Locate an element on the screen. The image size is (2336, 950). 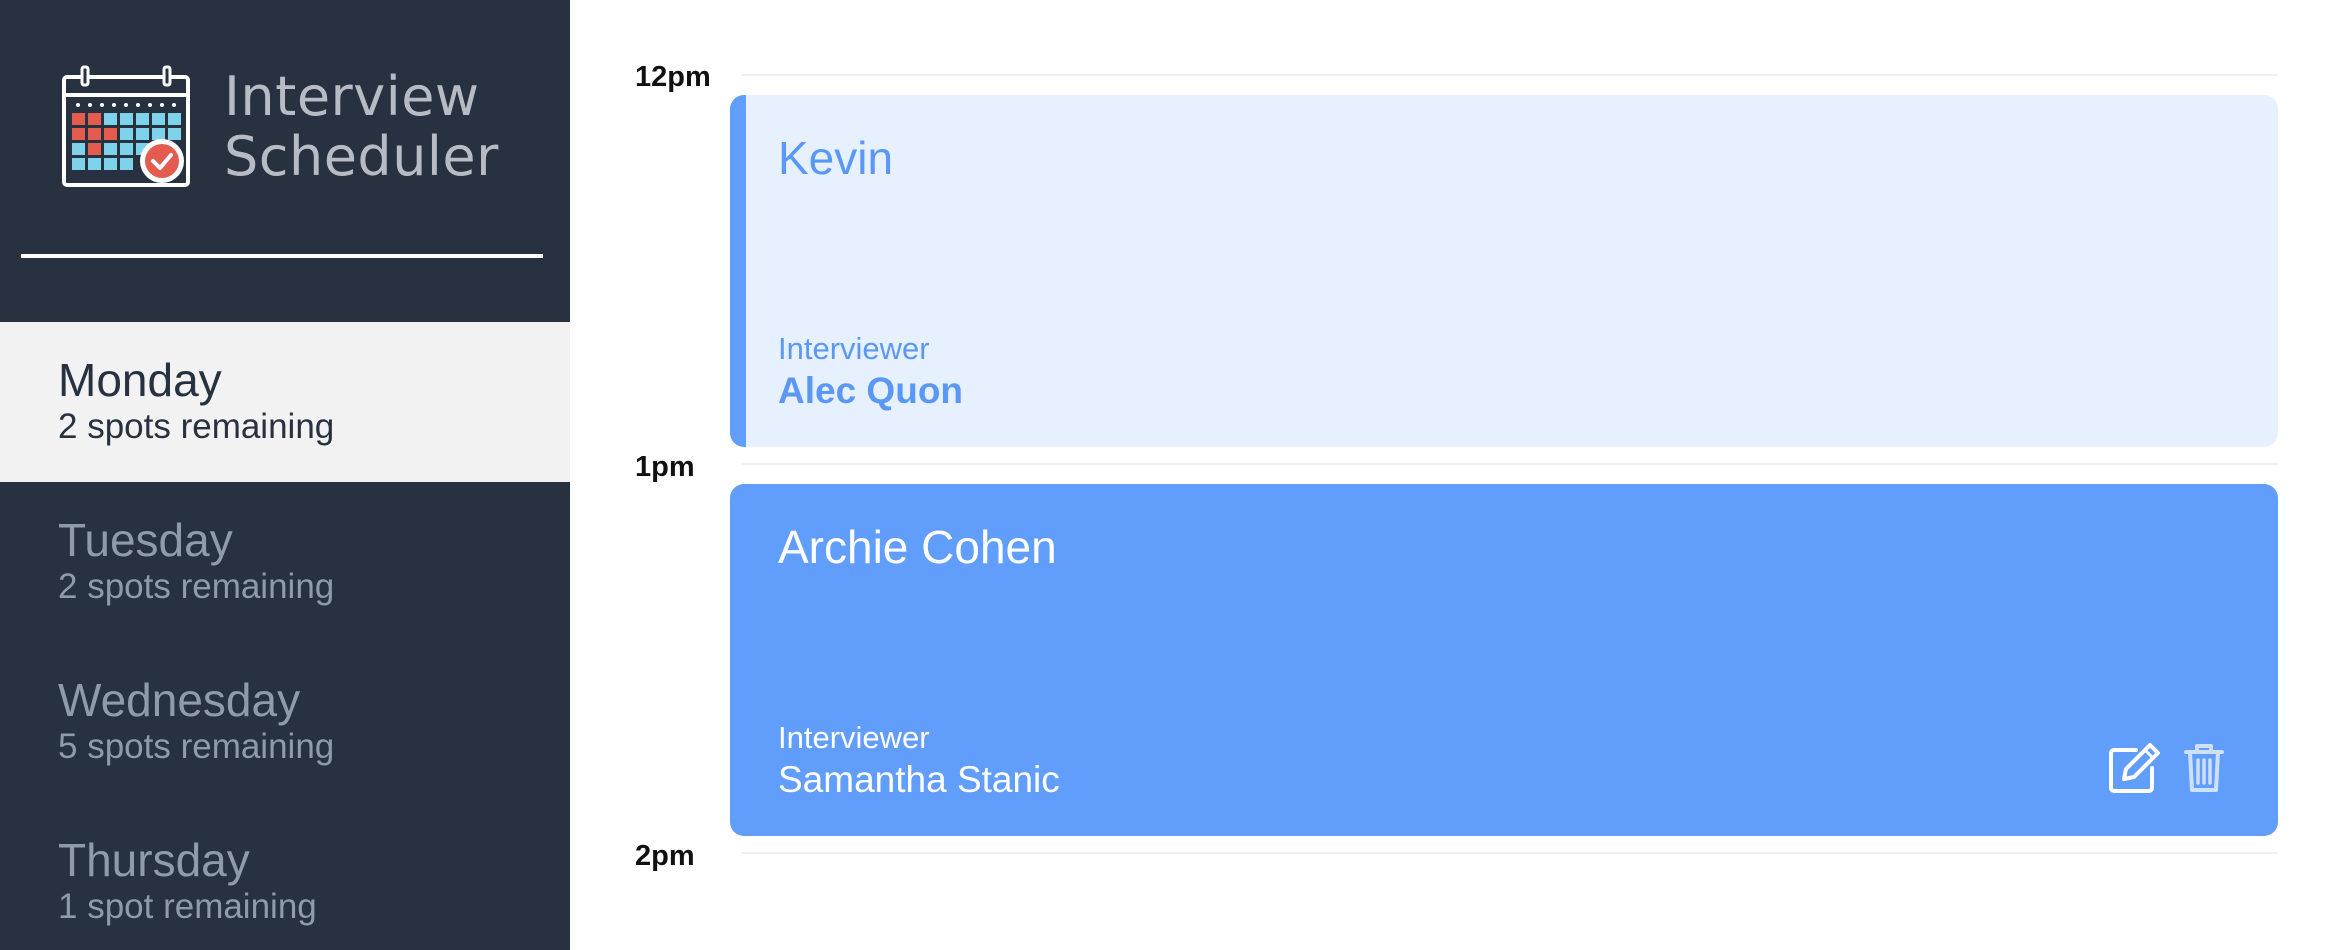
time-label-12pm: 12pm is located at coordinates (673, 77).